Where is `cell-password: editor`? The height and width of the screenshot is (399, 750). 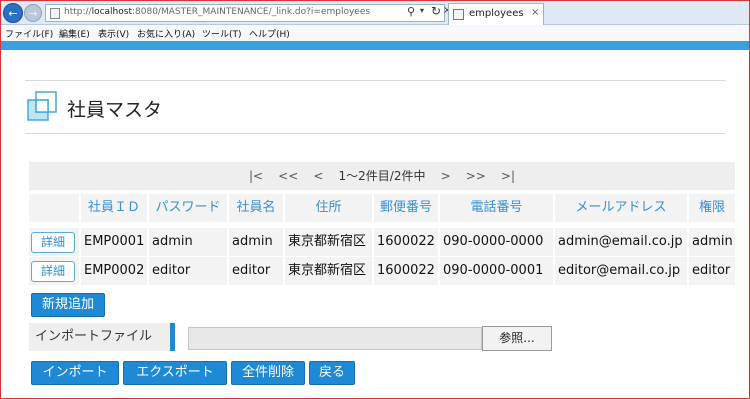 cell-password: editor is located at coordinates (188, 271).